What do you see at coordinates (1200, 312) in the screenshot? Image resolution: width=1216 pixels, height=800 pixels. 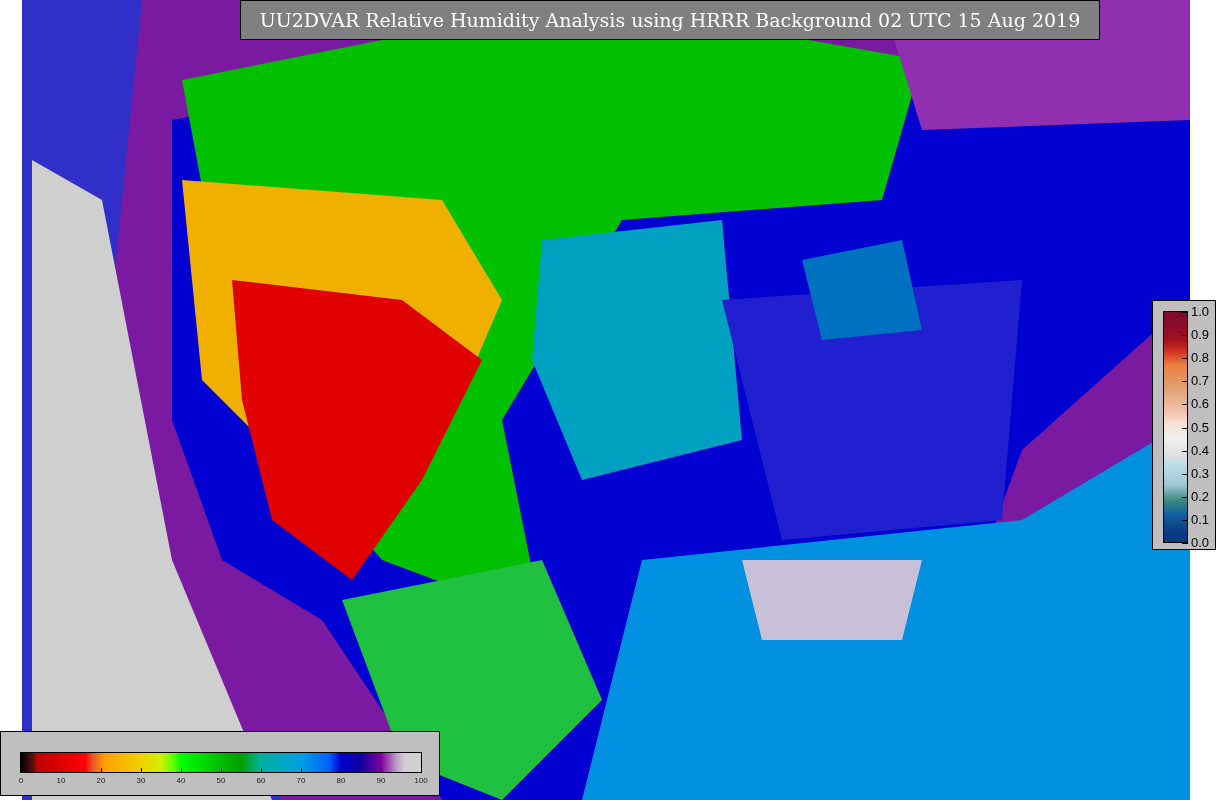 I see `tick-label: 1.0` at bounding box center [1200, 312].